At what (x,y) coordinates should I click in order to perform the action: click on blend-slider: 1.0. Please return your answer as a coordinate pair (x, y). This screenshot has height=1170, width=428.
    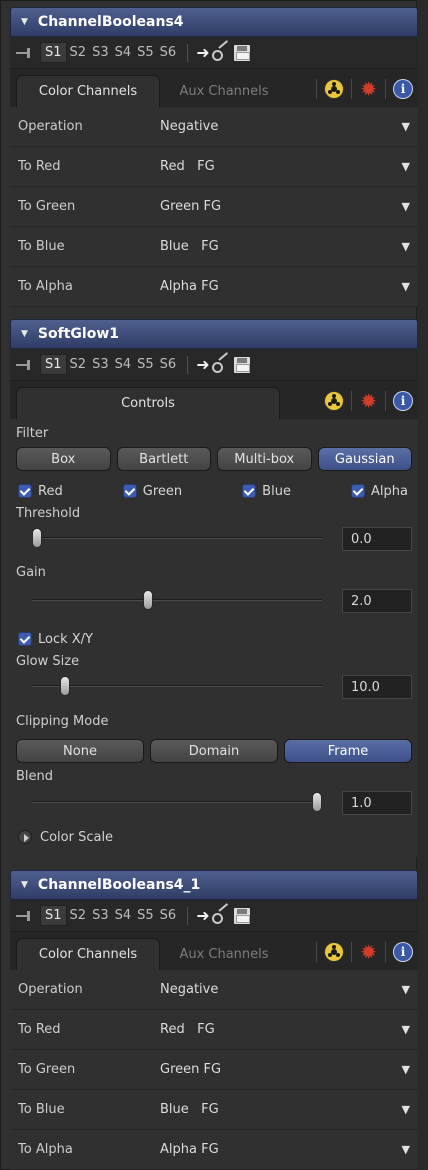
    Looking at the image, I should click on (214, 802).